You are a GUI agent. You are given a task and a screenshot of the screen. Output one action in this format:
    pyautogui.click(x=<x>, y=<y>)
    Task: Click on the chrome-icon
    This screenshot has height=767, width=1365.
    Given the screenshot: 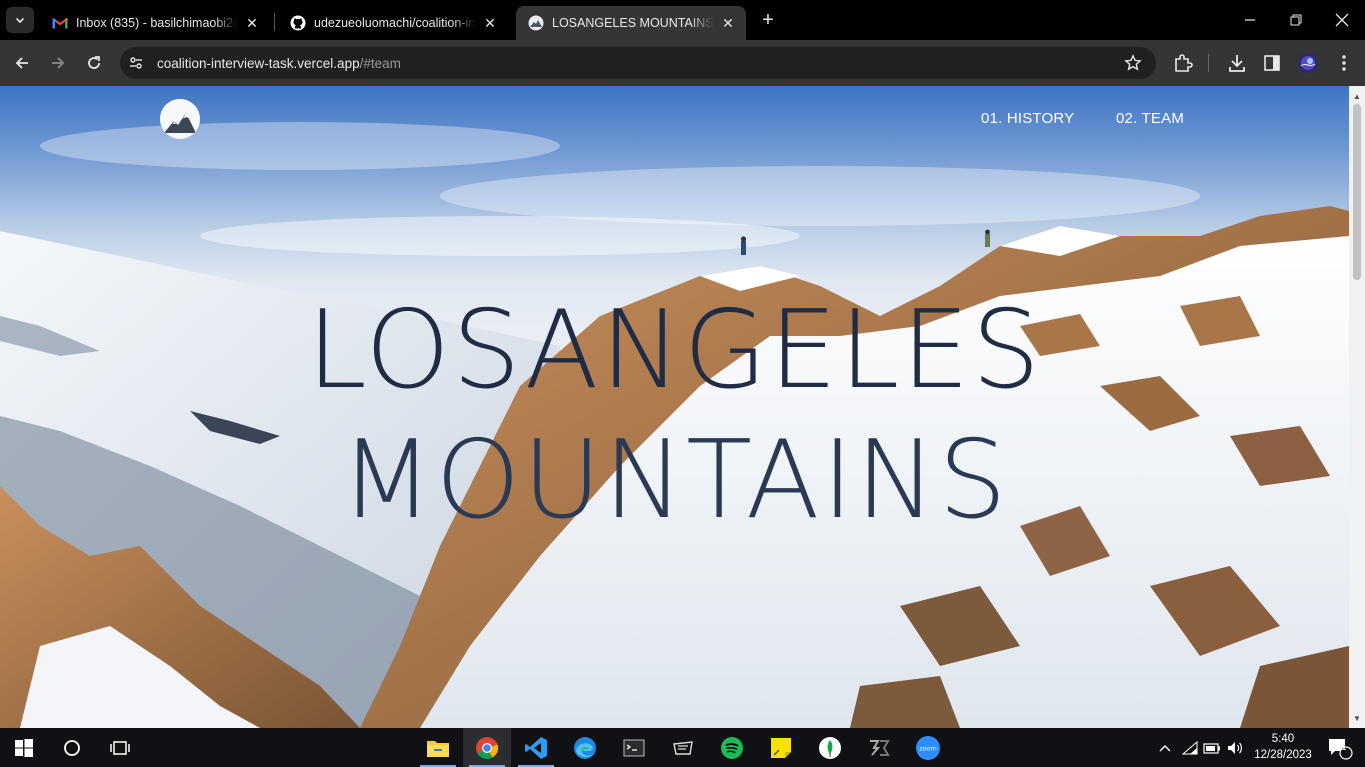 What is the action you would take?
    pyautogui.click(x=487, y=747)
    